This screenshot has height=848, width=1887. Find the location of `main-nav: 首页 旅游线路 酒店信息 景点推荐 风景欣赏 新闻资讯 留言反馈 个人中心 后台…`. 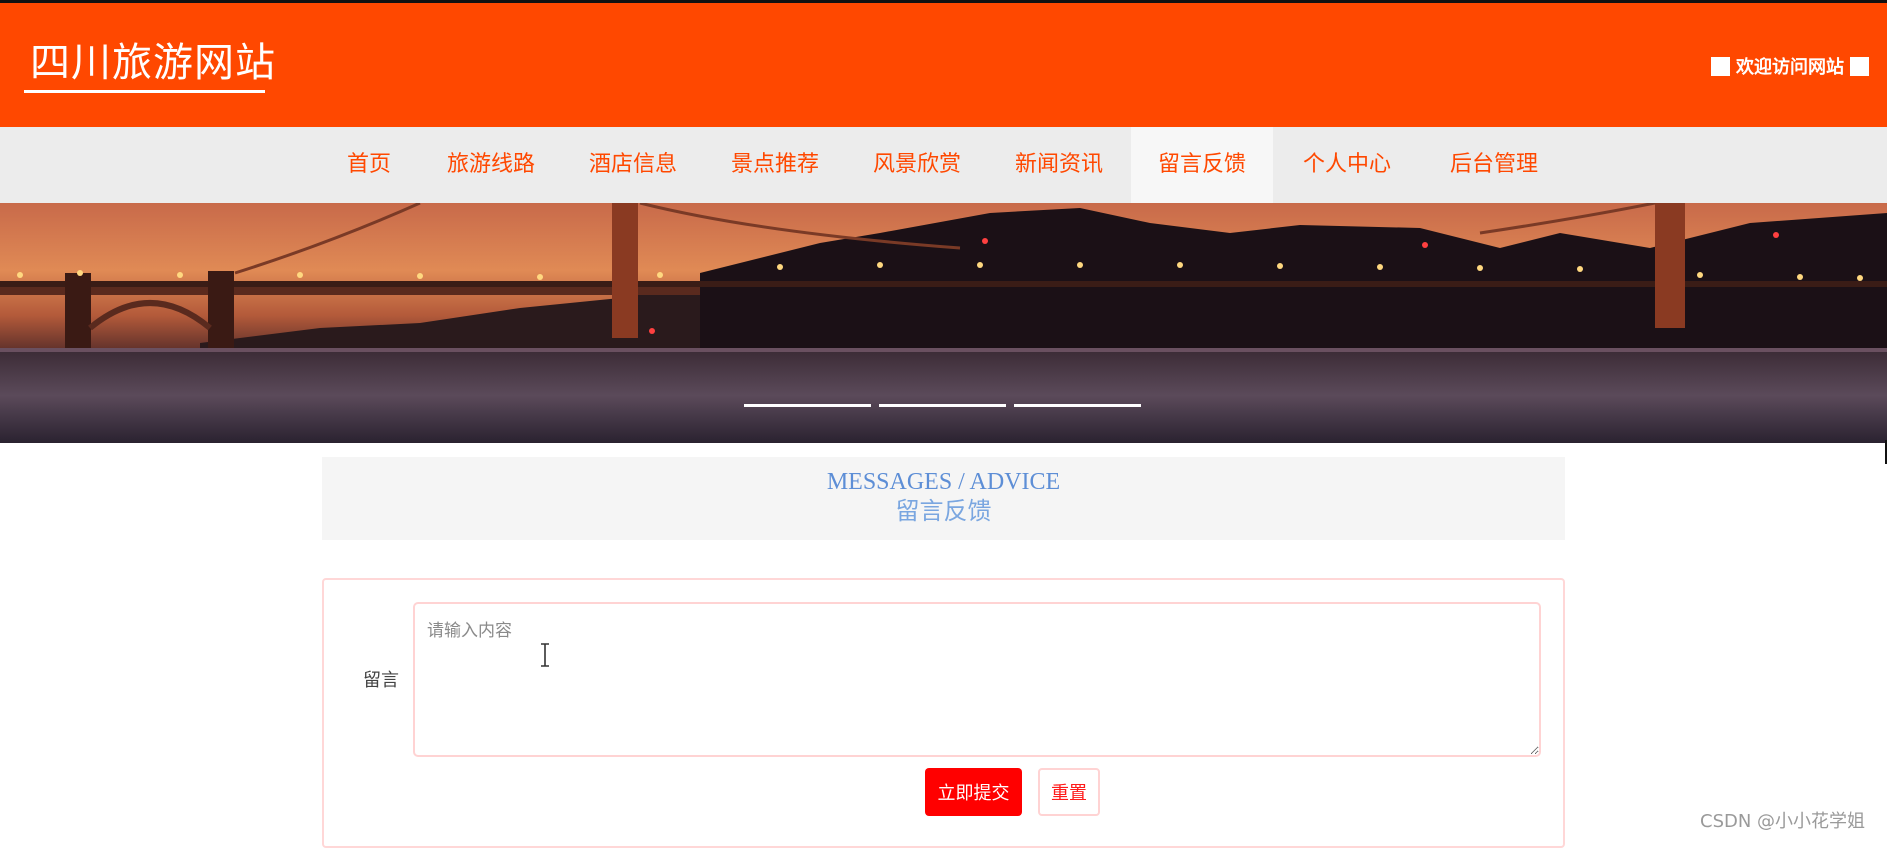

main-nav: 首页 旅游线路 酒店信息 景点推荐 风景欣赏 新闻资讯 留言反馈 个人中心 后台… is located at coordinates (943, 165).